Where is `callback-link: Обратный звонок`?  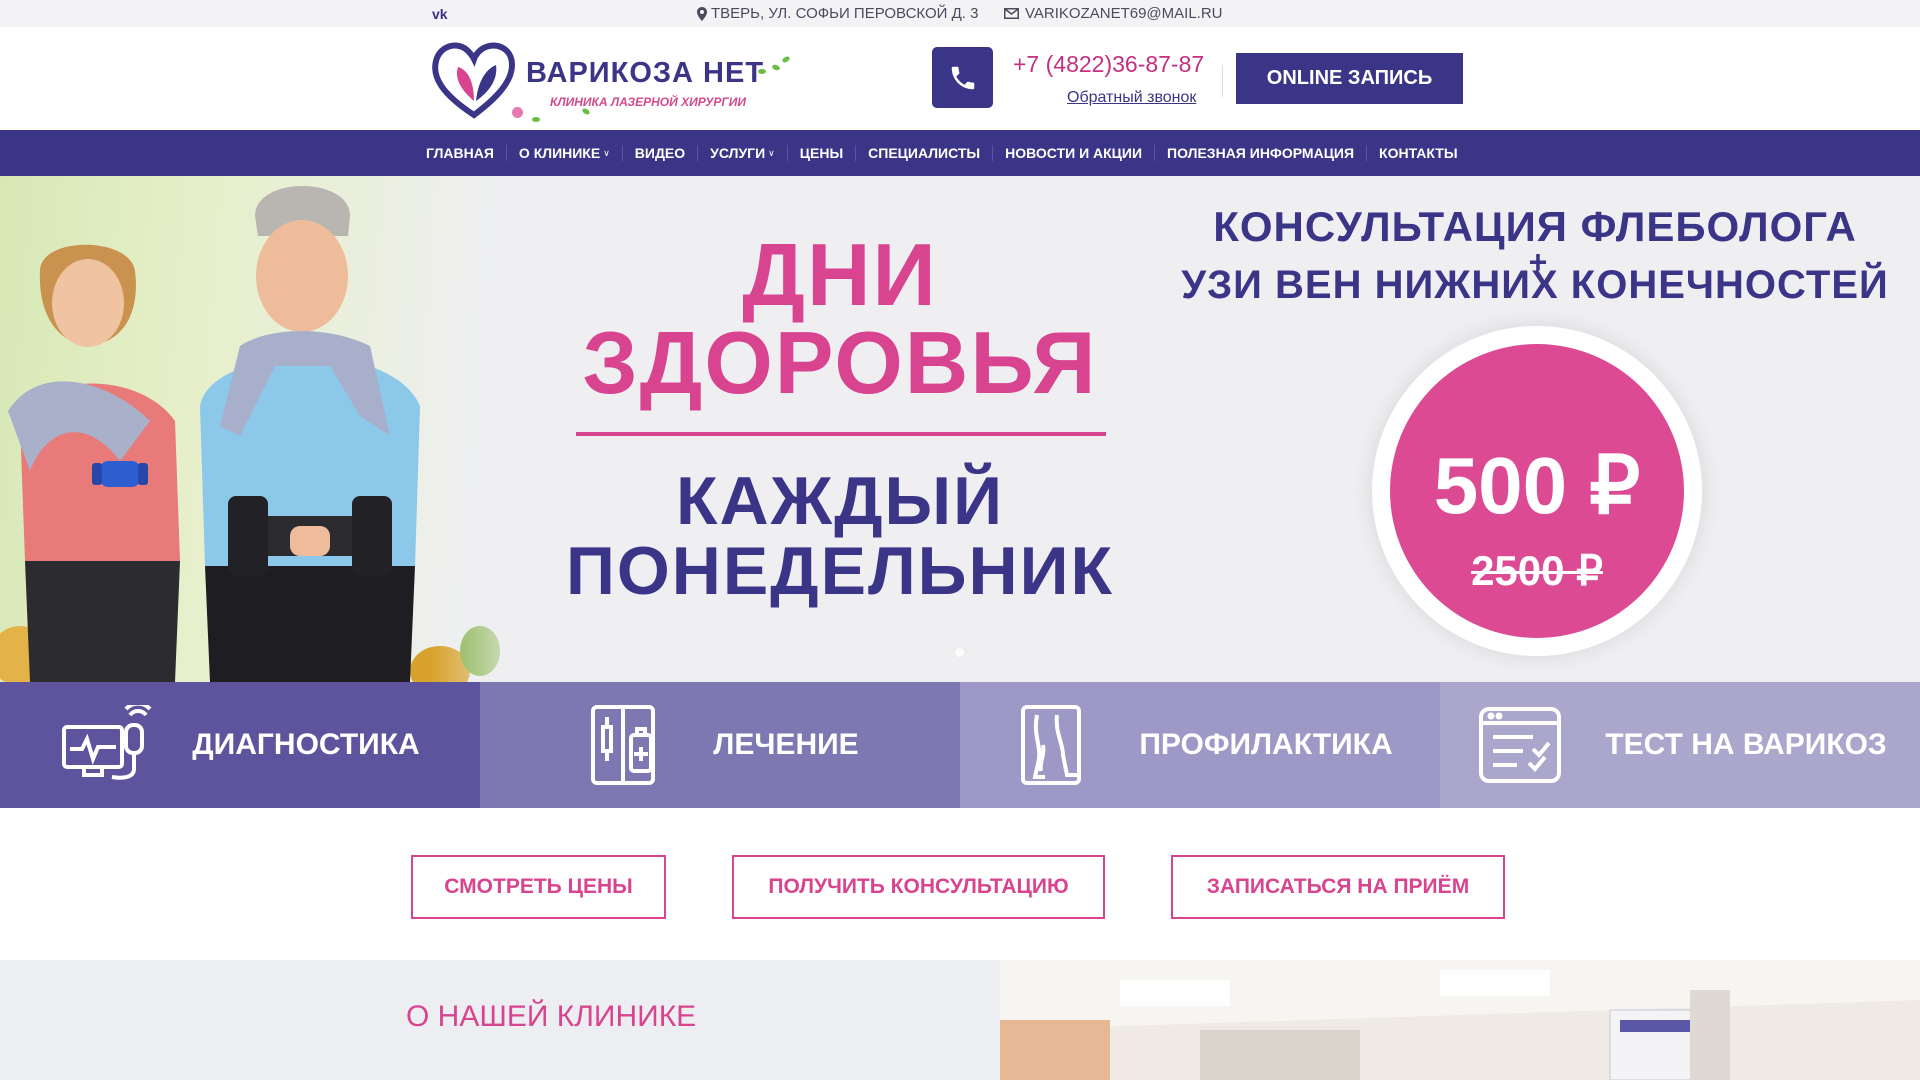 callback-link: Обратный звонок is located at coordinates (1131, 98).